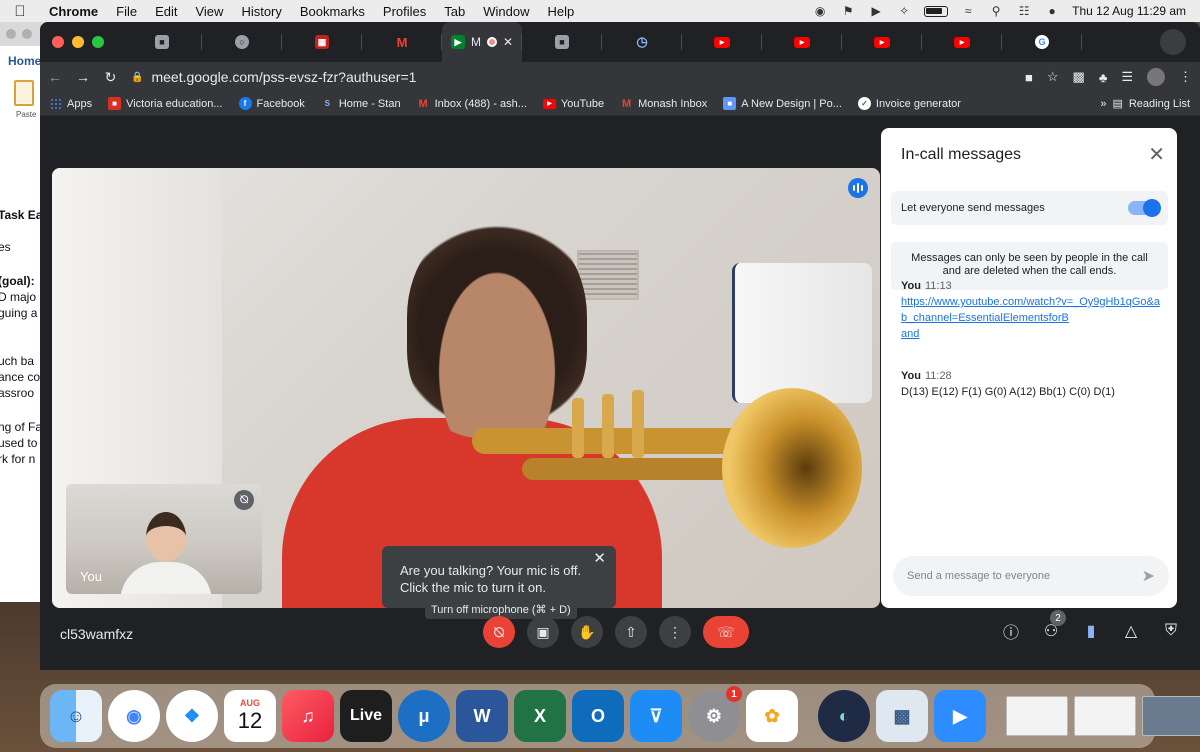 Image resolution: width=1200 pixels, height=752 pixels. I want to click on send-messages-toggle, so click(1144, 208).